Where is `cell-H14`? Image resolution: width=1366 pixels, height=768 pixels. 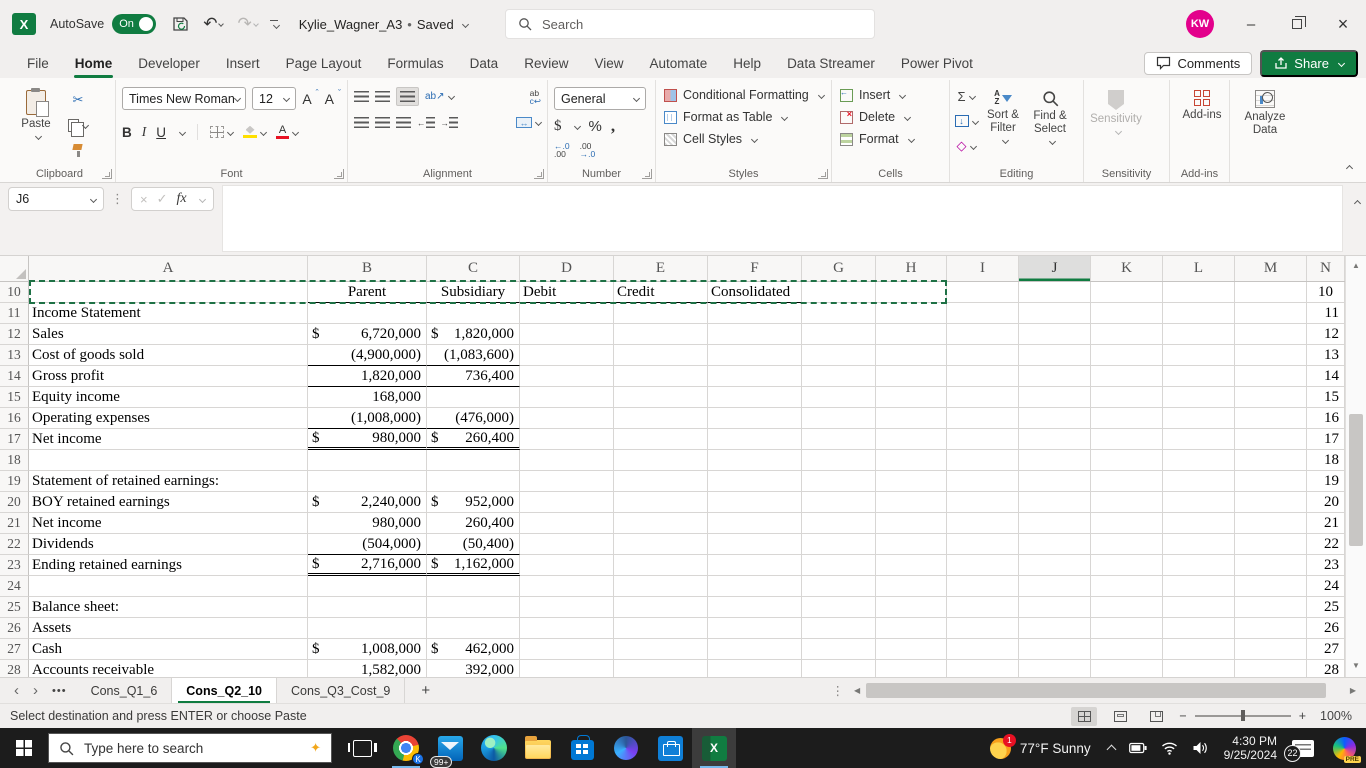
cell-H14 is located at coordinates (911, 376).